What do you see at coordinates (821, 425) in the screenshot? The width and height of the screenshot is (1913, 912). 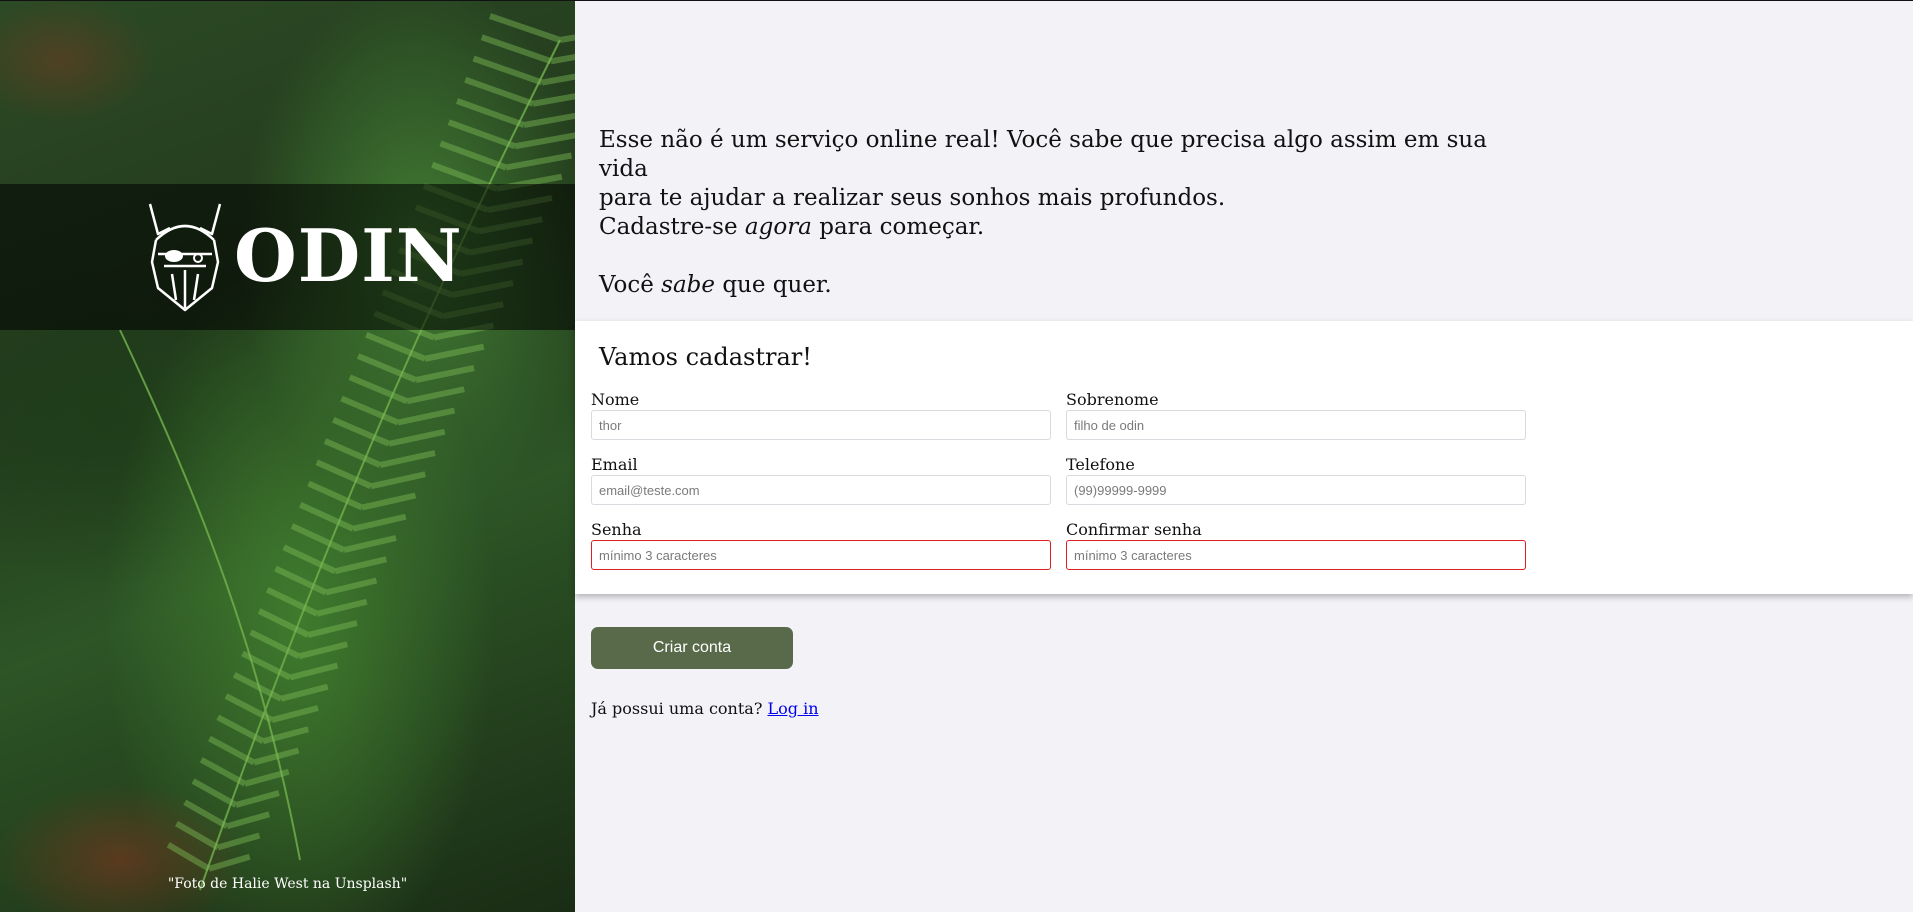 I see `first-name-input` at bounding box center [821, 425].